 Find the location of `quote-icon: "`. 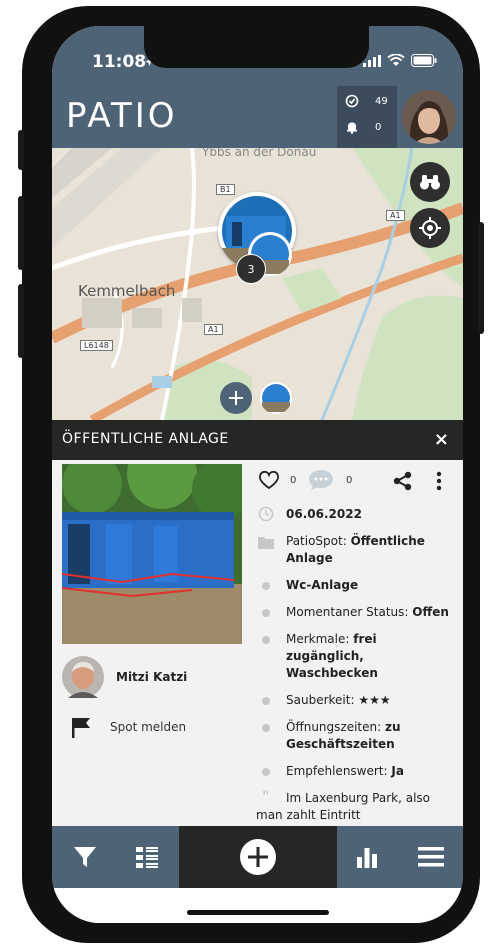

quote-icon: " is located at coordinates (266, 797).